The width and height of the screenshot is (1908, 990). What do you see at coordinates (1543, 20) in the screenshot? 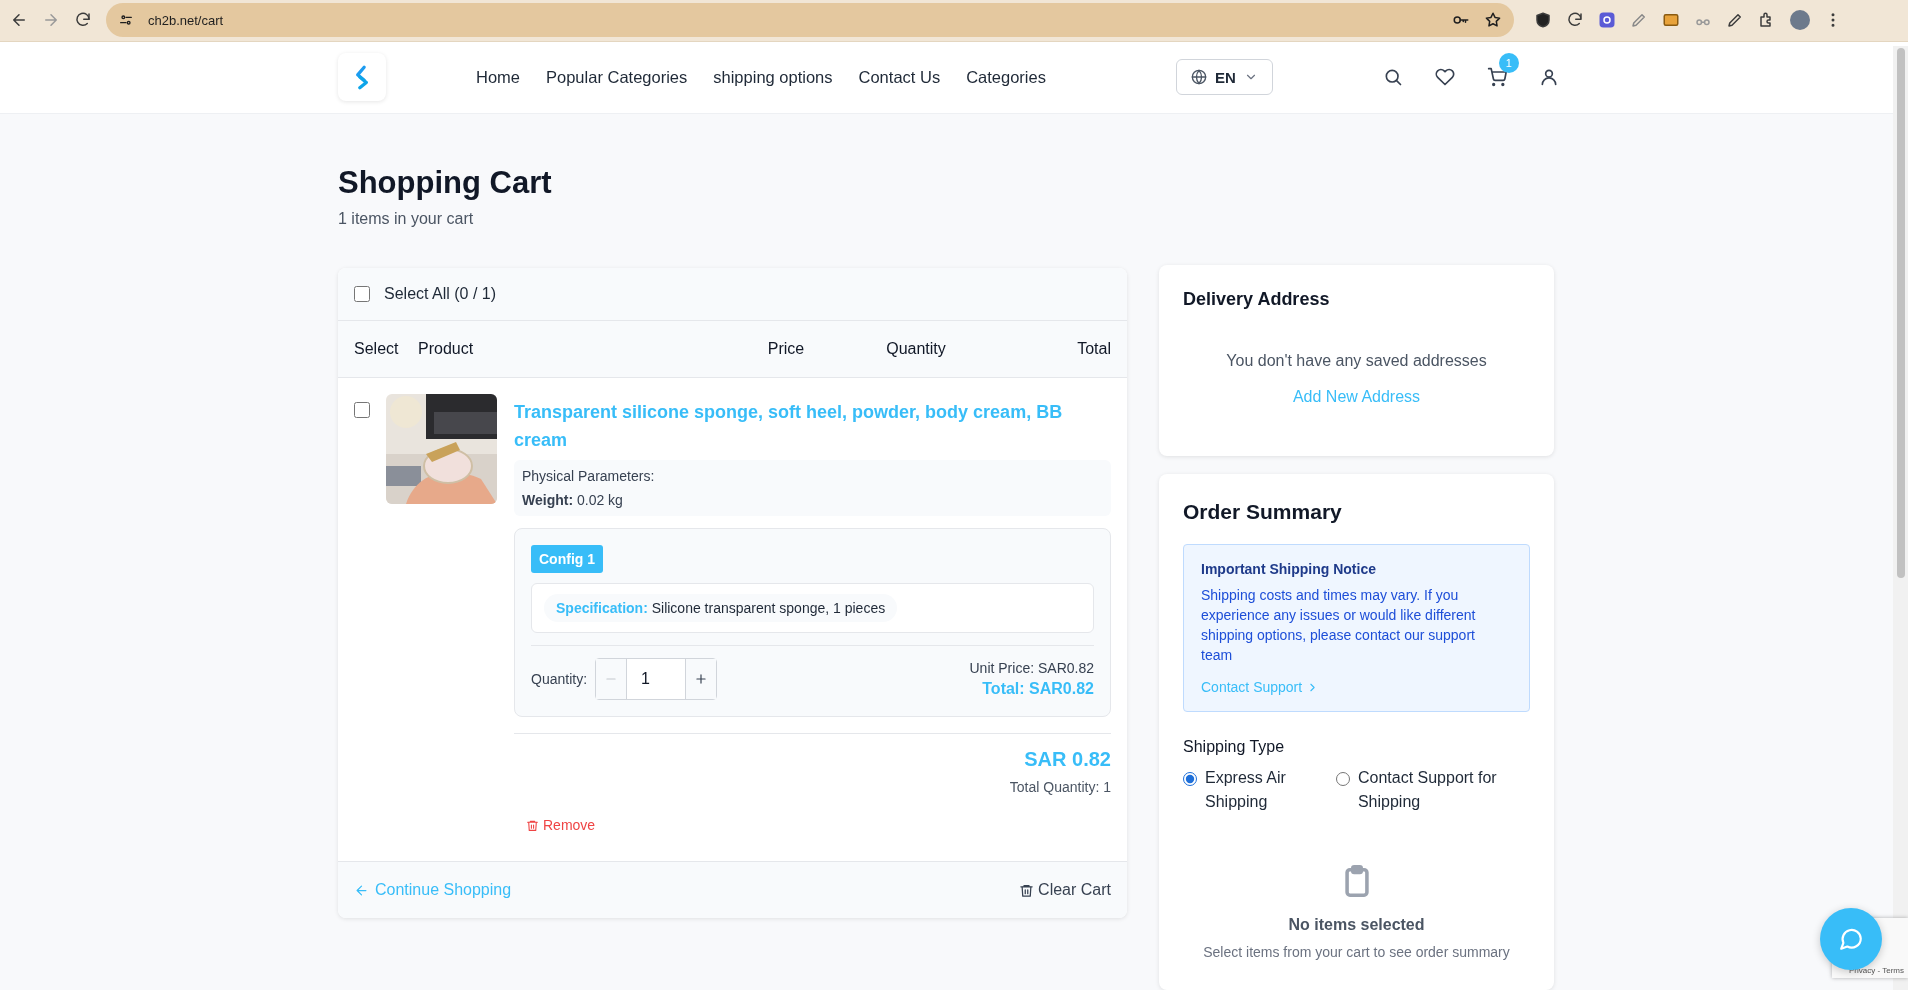
I see `extension-icon` at bounding box center [1543, 20].